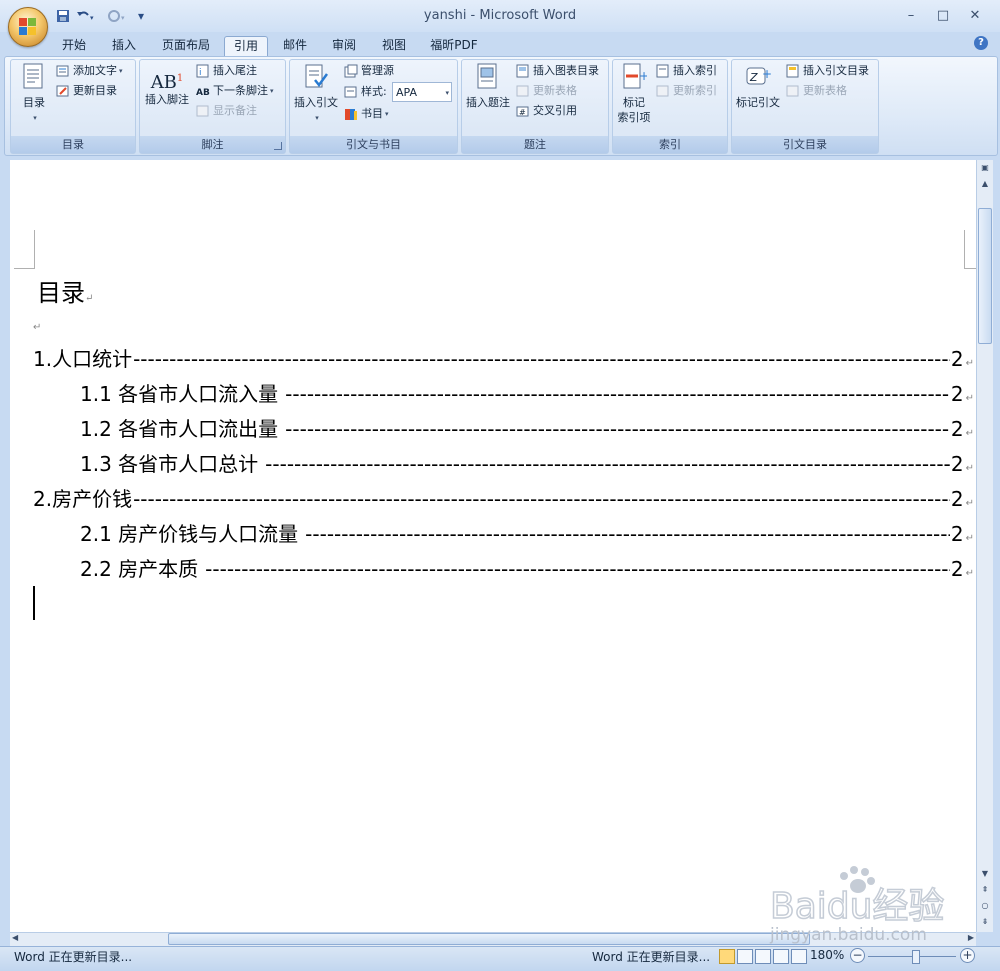 The height and width of the screenshot is (971, 1000). I want to click on tab-foxit-pdf: 福昕PDF, so click(454, 45).